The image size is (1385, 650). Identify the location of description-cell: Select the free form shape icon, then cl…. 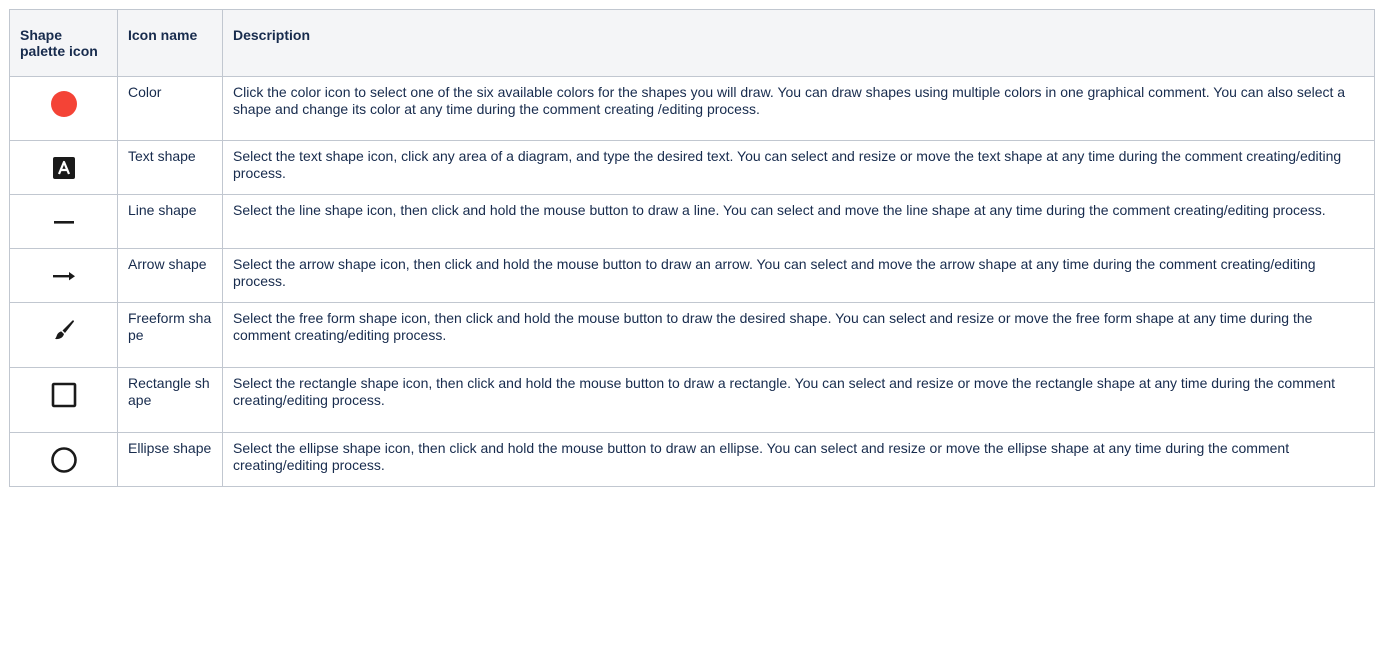
(798, 335).